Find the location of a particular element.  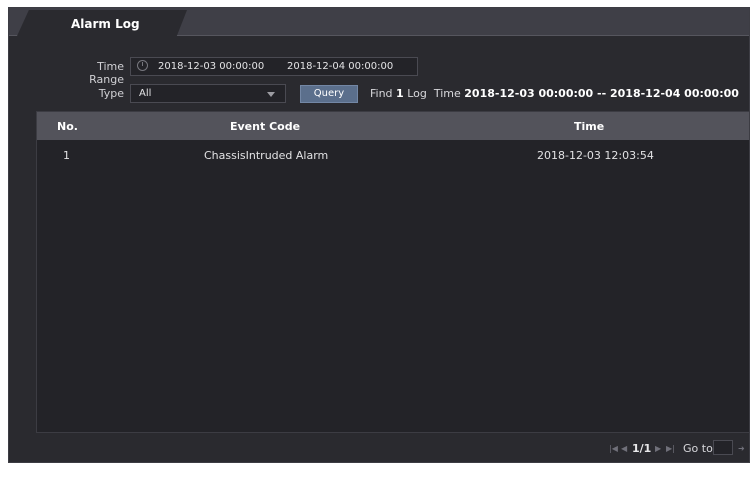

end-time-value: 2018-12-04 00:00:00 is located at coordinates (340, 66).